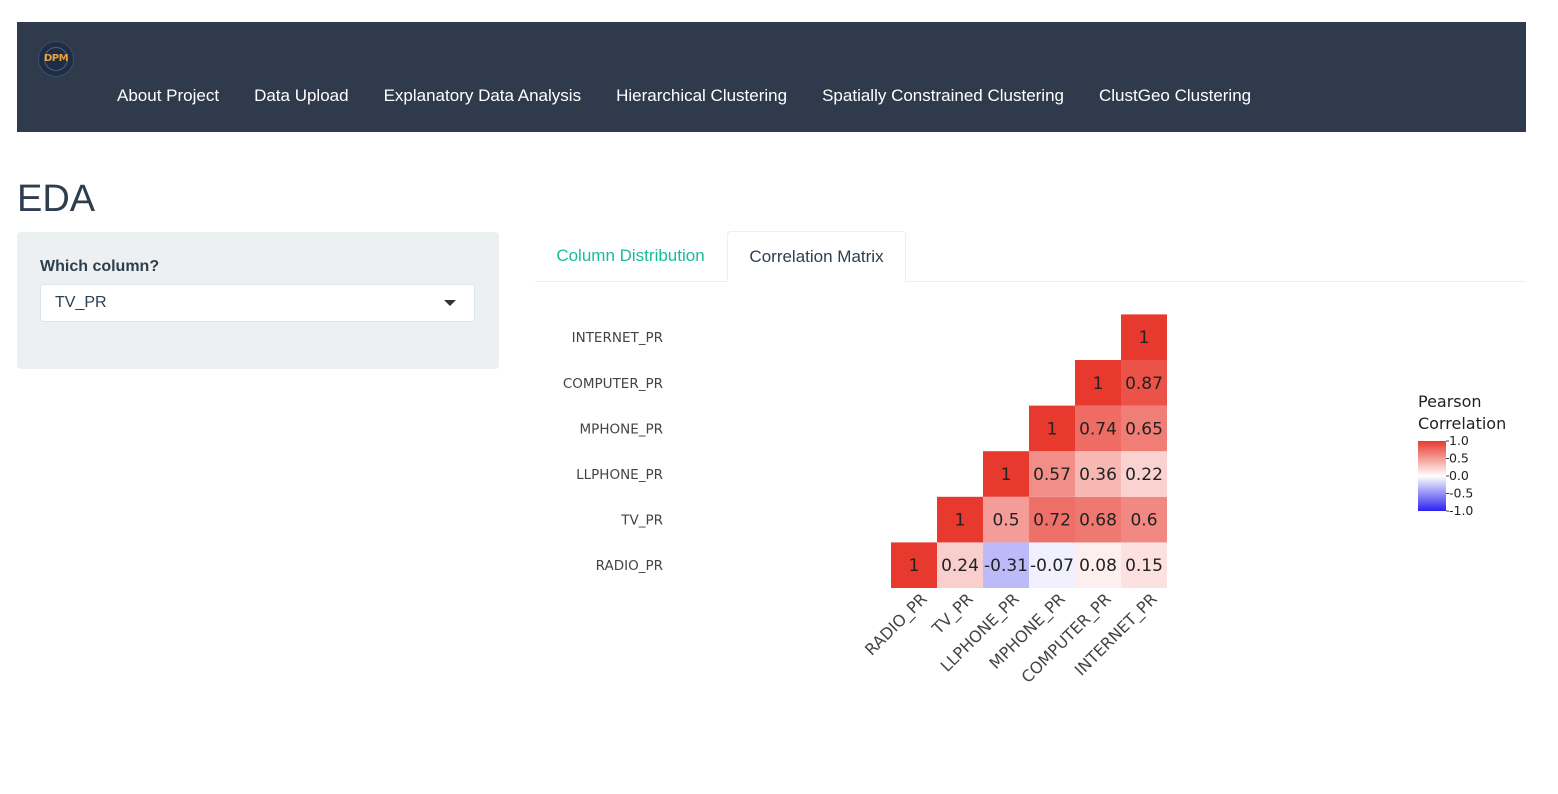 The image size is (1558, 794). I want to click on y-tick-label: INTERNET_PR, so click(617, 338).